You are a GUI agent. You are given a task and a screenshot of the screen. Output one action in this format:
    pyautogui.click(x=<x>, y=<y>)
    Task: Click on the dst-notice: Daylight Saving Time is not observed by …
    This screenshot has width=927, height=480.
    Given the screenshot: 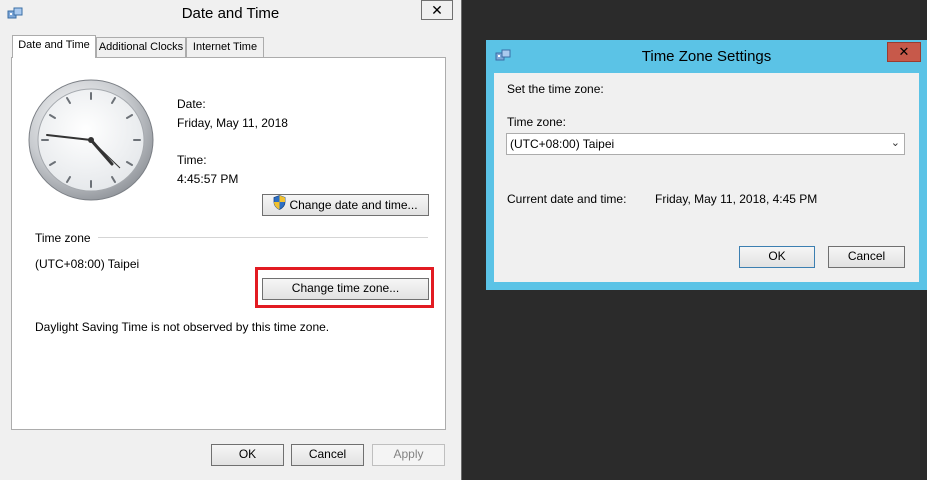 What is the action you would take?
    pyautogui.click(x=182, y=327)
    